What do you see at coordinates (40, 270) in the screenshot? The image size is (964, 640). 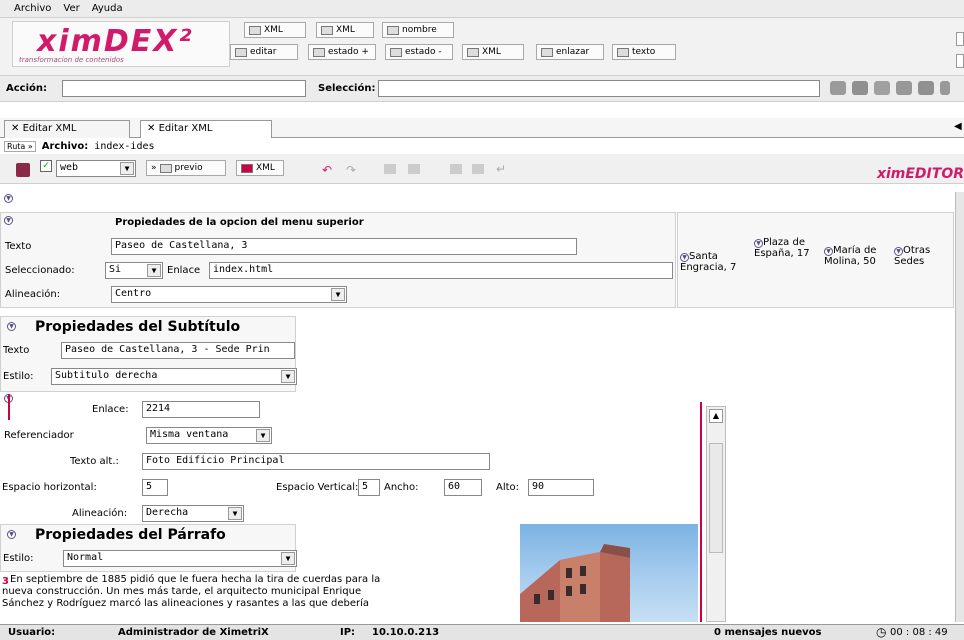 I see `seleccionado-label: Seleccionado:` at bounding box center [40, 270].